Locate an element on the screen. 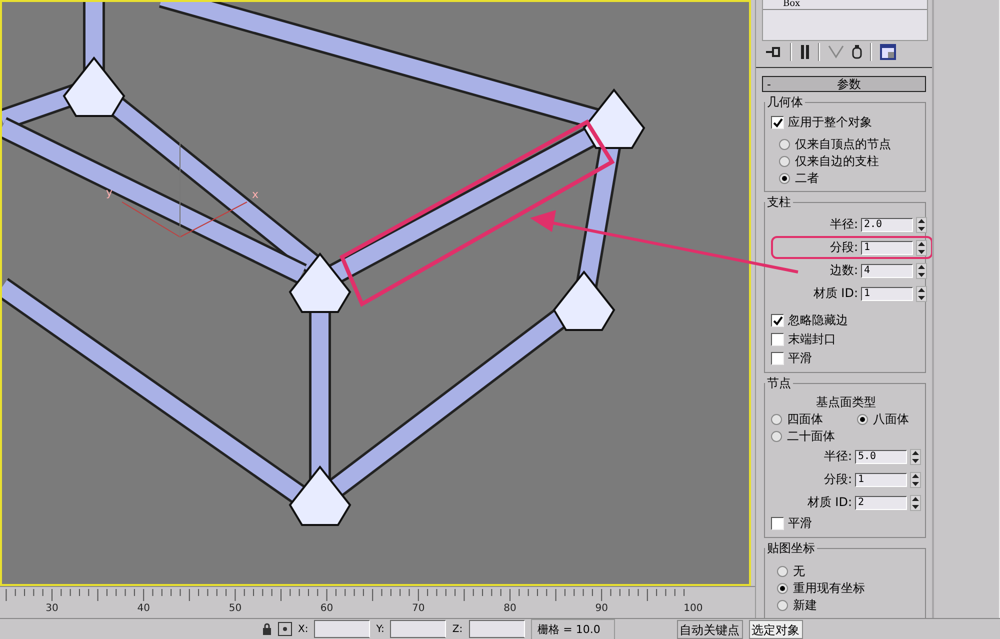 Image resolution: width=1000 pixels, height=639 pixels. radio-label: 八面体 is located at coordinates (891, 419).